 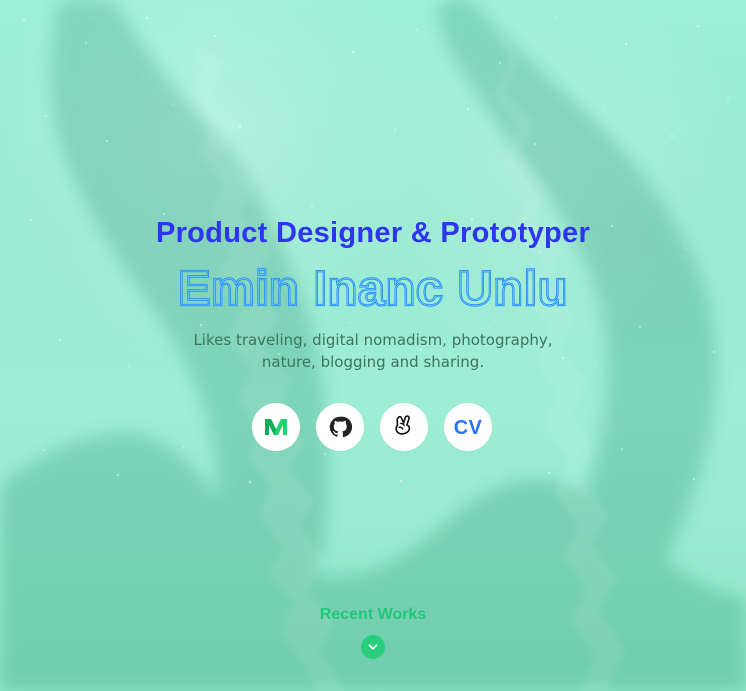 What do you see at coordinates (373, 362) in the screenshot?
I see `bio-line-2: nature, blogging and sharing.` at bounding box center [373, 362].